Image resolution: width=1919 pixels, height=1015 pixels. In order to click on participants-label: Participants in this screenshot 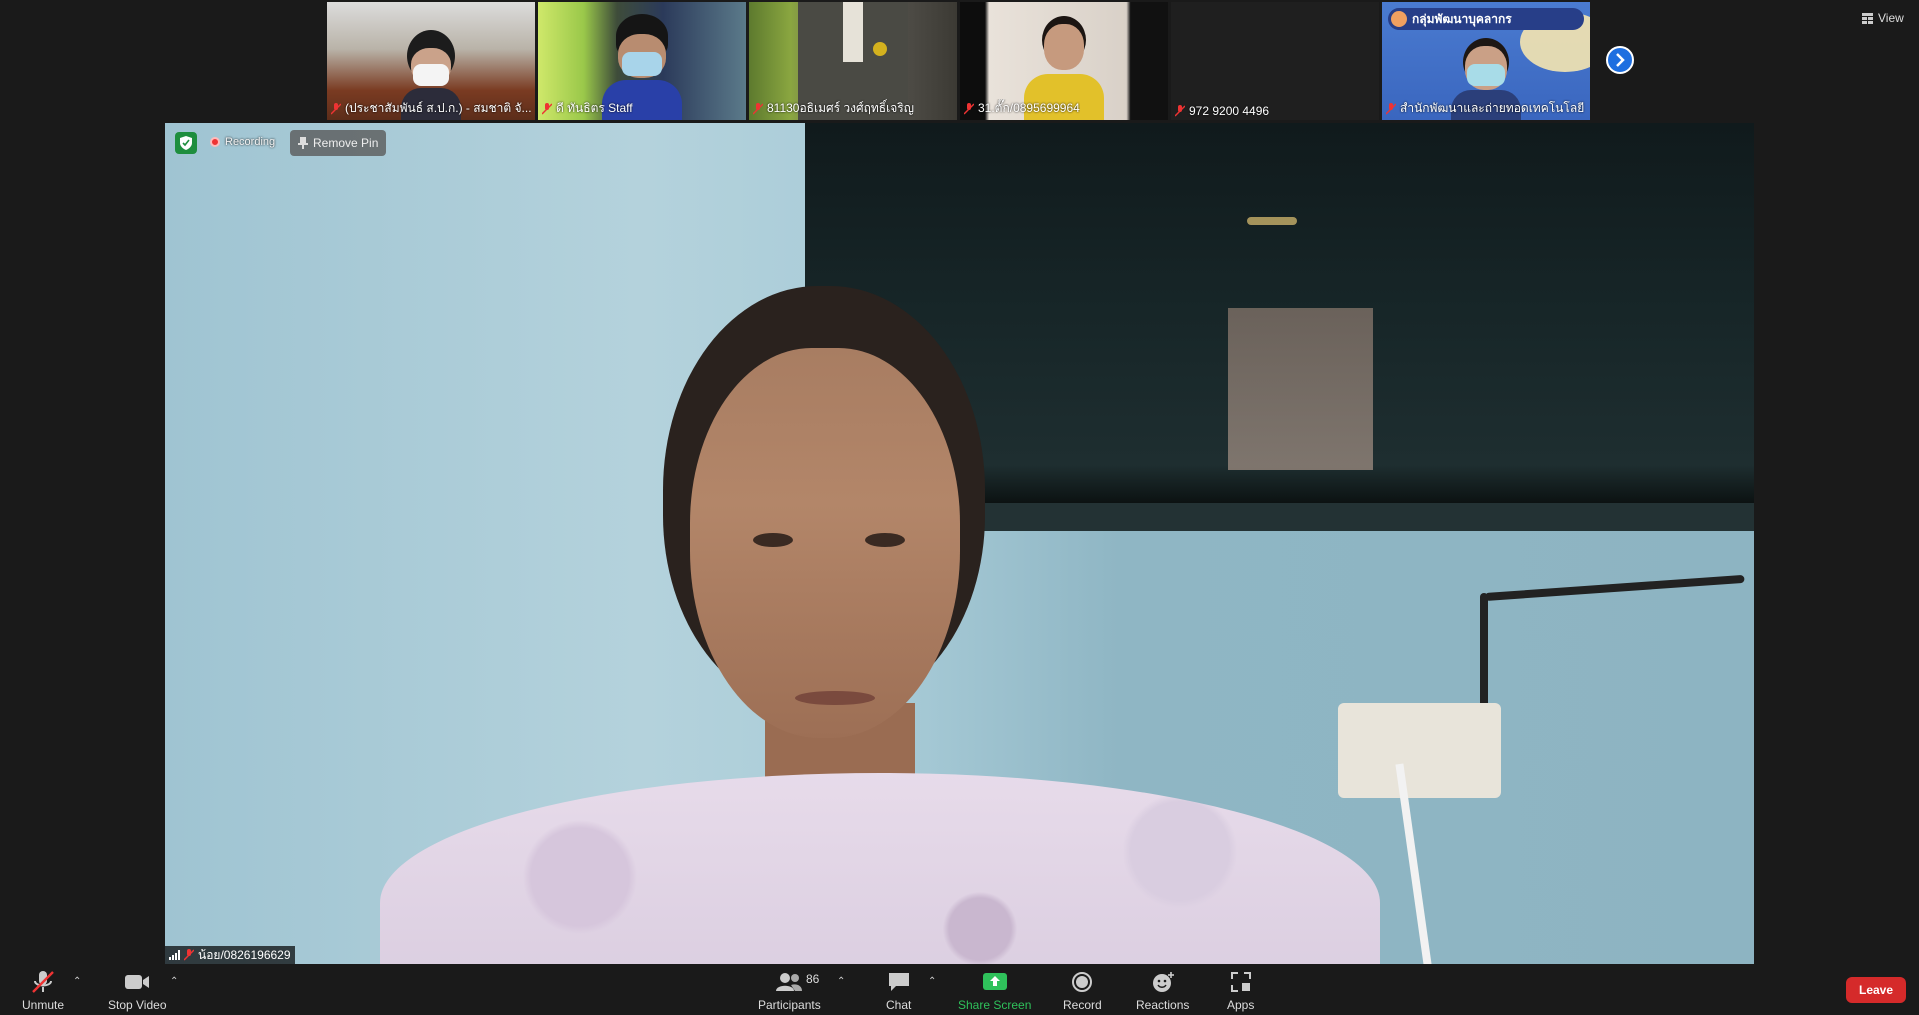, I will do `click(789, 1005)`.